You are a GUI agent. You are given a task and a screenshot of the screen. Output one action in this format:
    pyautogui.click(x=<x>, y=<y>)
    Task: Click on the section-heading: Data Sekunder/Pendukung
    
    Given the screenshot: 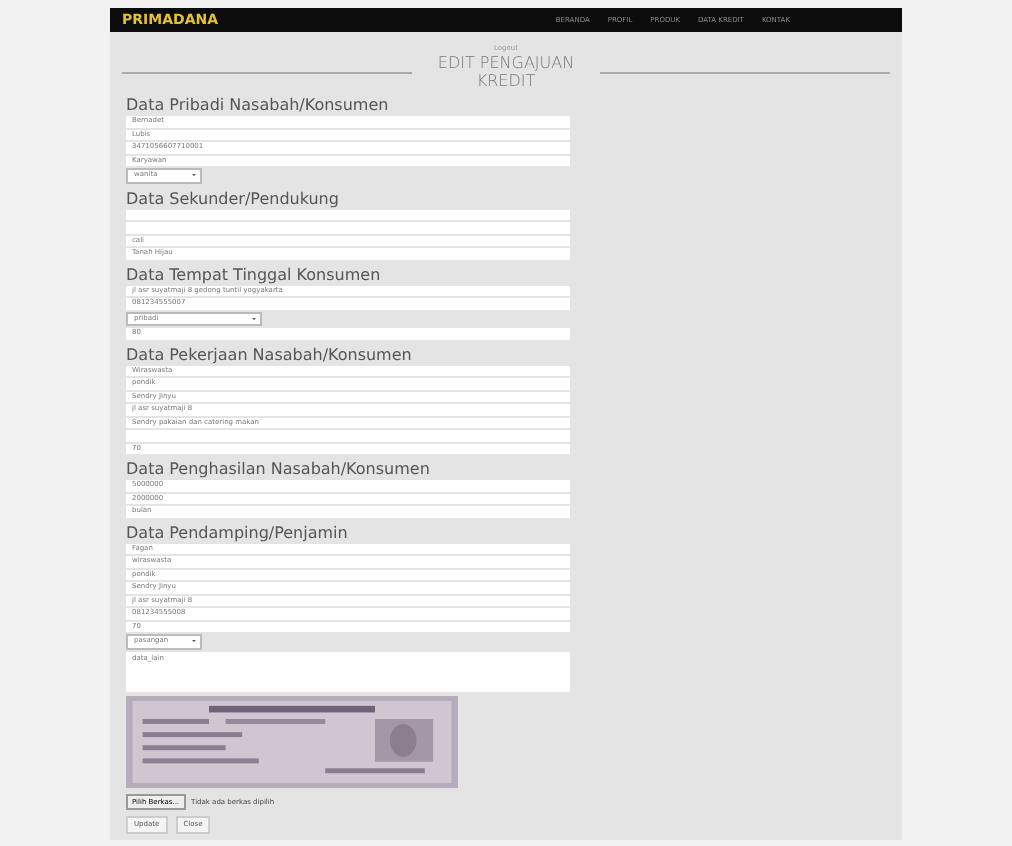 What is the action you would take?
    pyautogui.click(x=233, y=199)
    